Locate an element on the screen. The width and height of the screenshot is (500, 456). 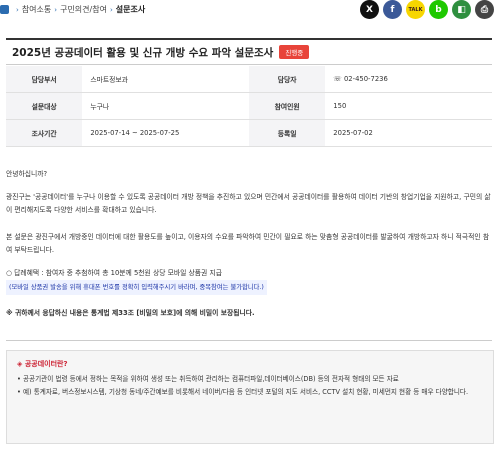
survey-title-bar: 2025년 공공데이터 활용 및 신규 개방 수요 파악 설문조사 진행중 is located at coordinates (249, 51).